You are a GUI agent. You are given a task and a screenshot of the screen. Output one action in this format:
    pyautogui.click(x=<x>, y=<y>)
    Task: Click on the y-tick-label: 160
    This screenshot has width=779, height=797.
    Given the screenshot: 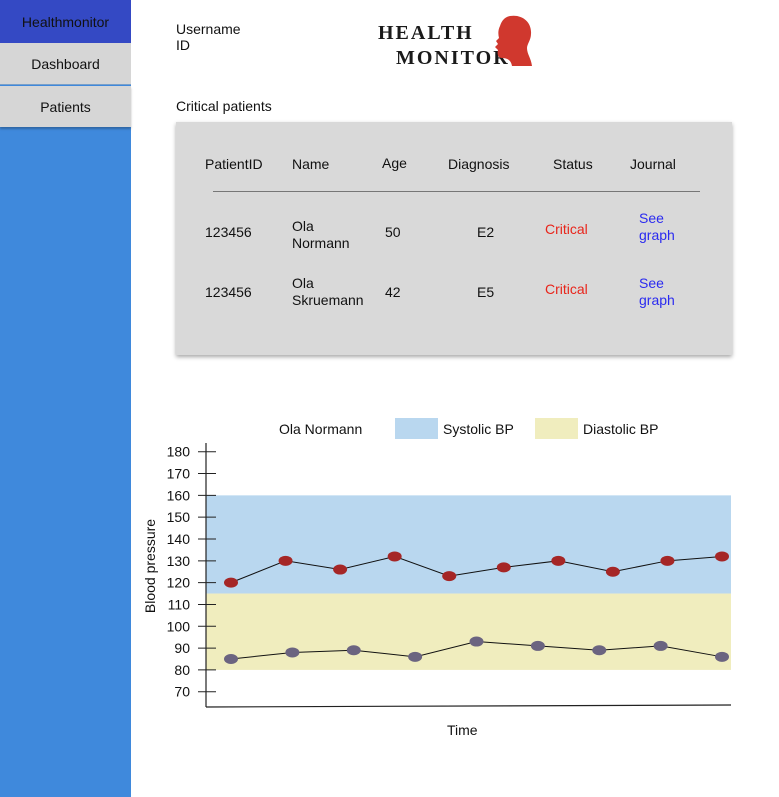 What is the action you would take?
    pyautogui.click(x=179, y=495)
    